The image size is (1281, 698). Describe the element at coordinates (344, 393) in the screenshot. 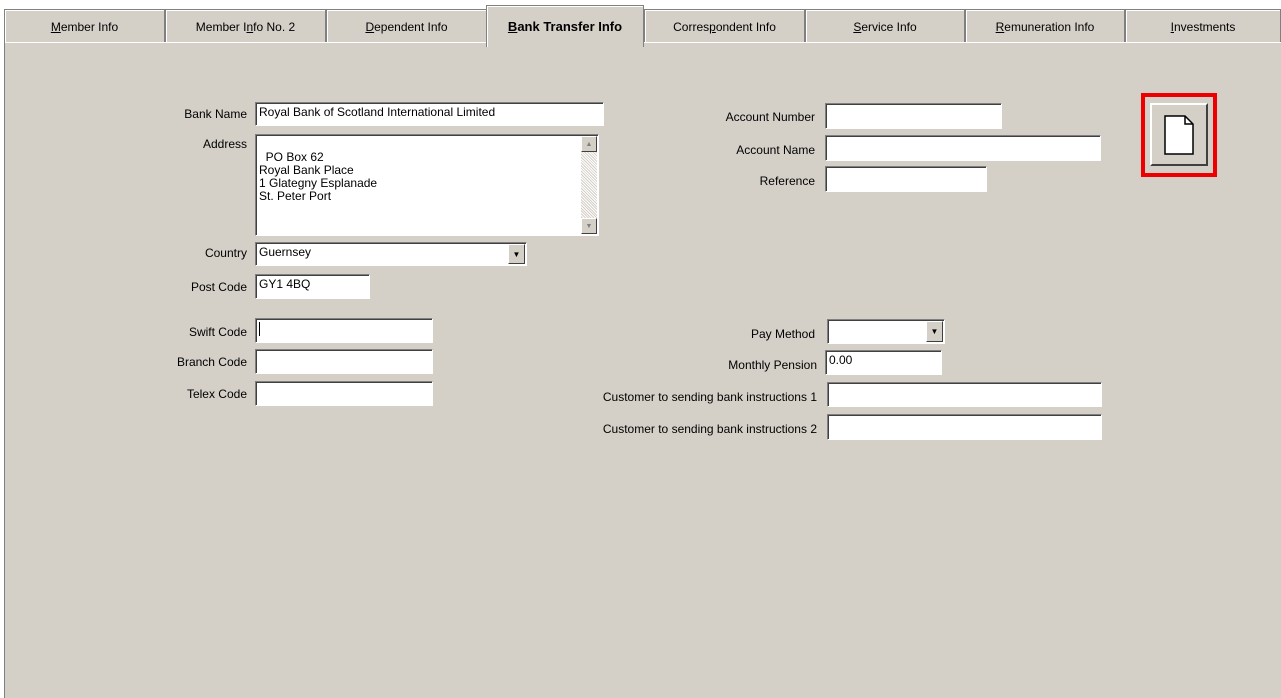

I see `telex-code-field` at that location.